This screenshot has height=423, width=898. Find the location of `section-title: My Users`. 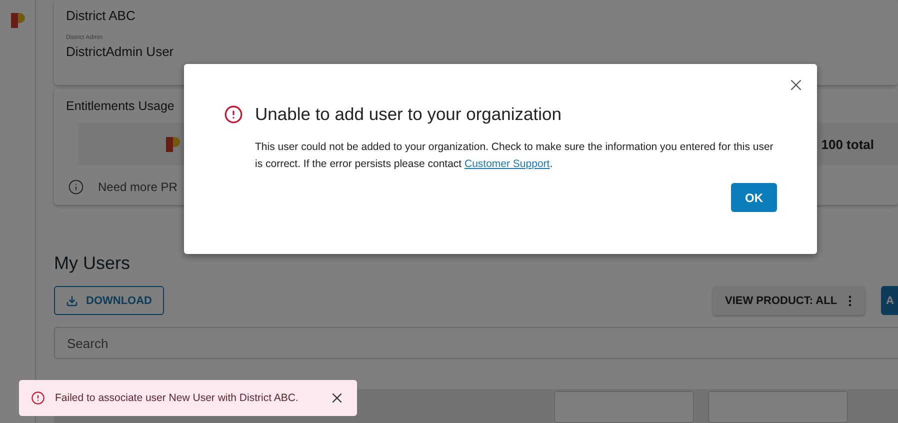

section-title: My Users is located at coordinates (92, 263).